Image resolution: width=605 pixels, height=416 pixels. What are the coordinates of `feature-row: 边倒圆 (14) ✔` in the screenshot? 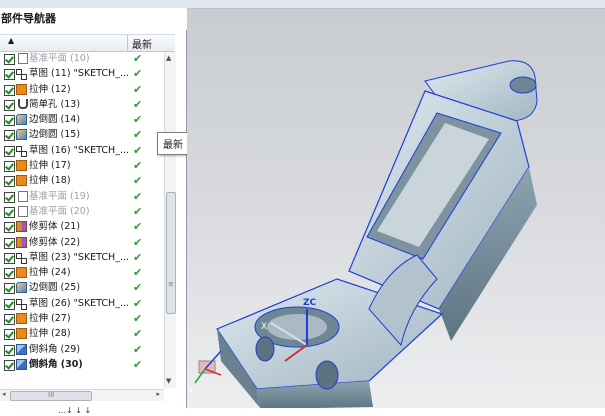 It's located at (87, 119).